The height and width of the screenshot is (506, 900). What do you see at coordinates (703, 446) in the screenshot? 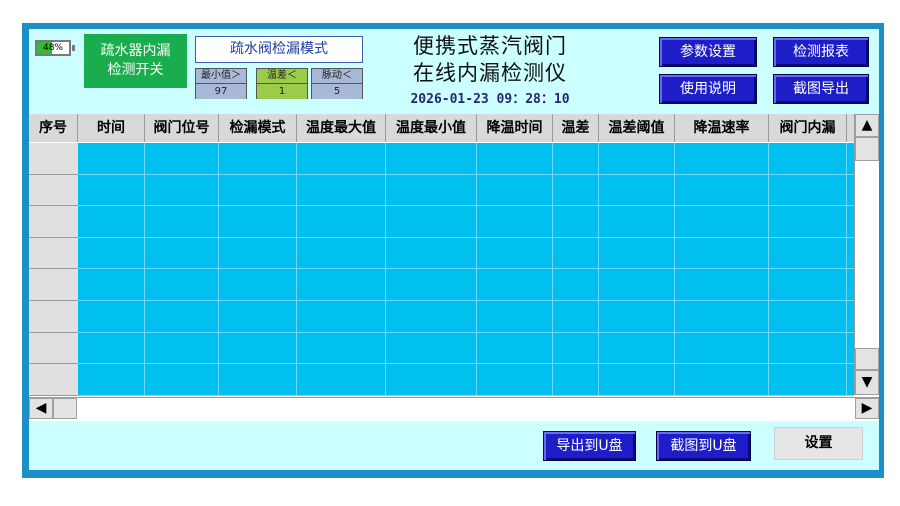
I see `screenshot-usb-button: 截图到U盘` at bounding box center [703, 446].